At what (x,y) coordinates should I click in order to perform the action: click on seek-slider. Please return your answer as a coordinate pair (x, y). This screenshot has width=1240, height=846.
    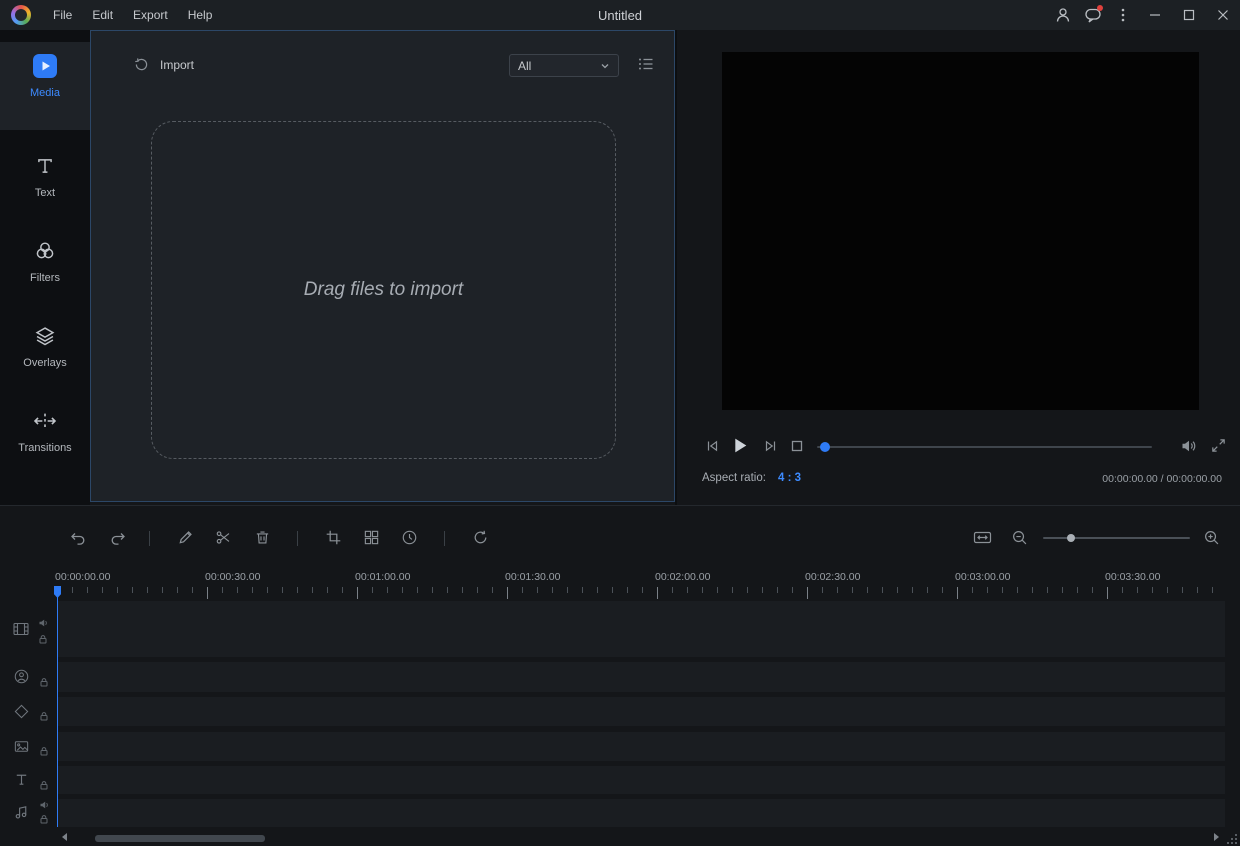
    Looking at the image, I should click on (984, 447).